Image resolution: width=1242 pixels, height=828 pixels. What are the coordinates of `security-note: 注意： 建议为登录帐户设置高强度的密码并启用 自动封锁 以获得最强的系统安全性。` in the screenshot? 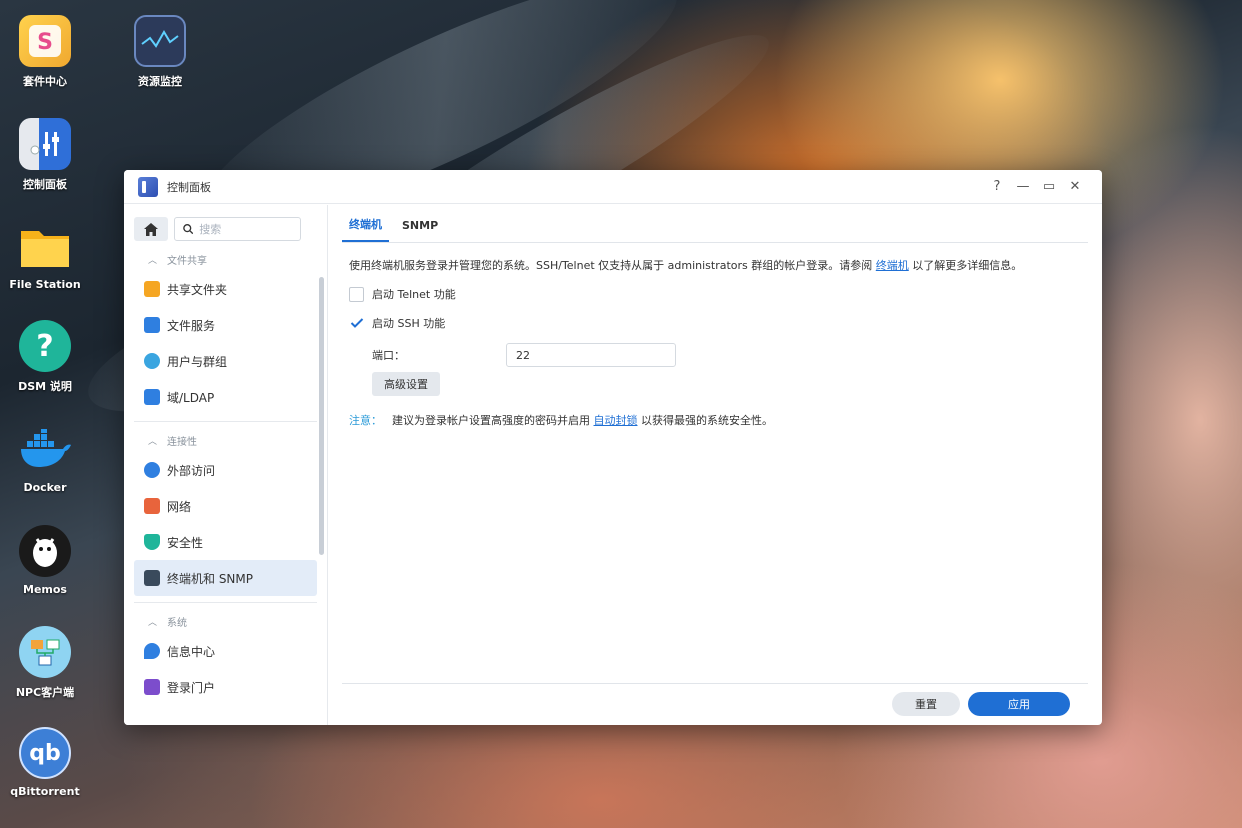 It's located at (715, 420).